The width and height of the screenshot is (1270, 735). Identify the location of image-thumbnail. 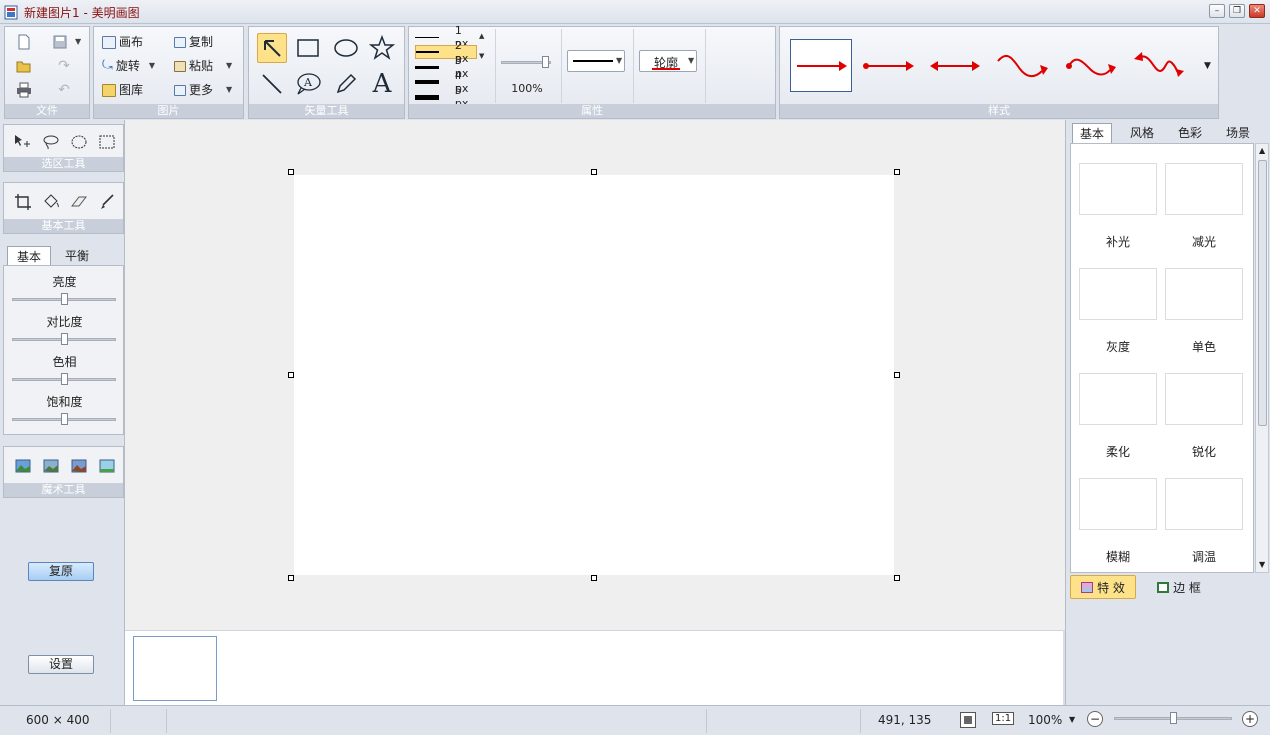
(175, 668).